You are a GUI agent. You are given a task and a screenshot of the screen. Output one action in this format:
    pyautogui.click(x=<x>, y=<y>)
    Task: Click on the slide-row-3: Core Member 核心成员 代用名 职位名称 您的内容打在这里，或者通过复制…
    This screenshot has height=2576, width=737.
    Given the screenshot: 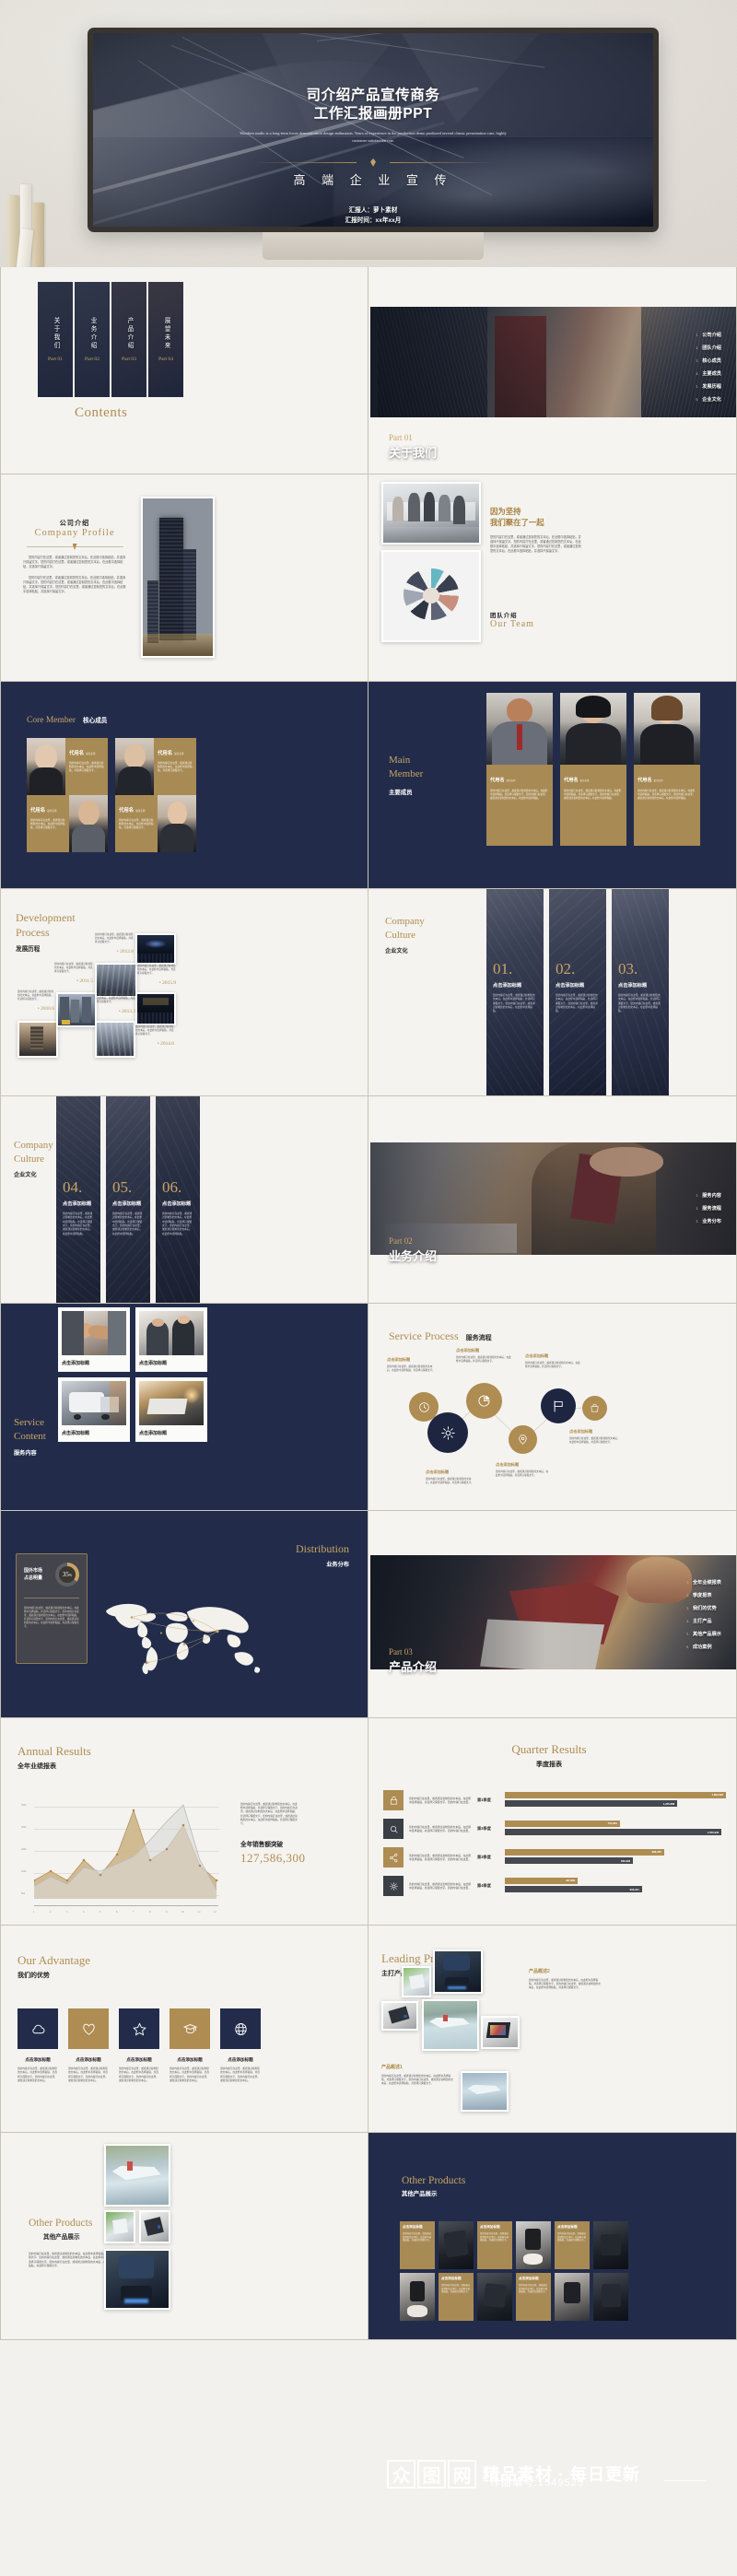 What is the action you would take?
    pyautogui.click(x=368, y=785)
    